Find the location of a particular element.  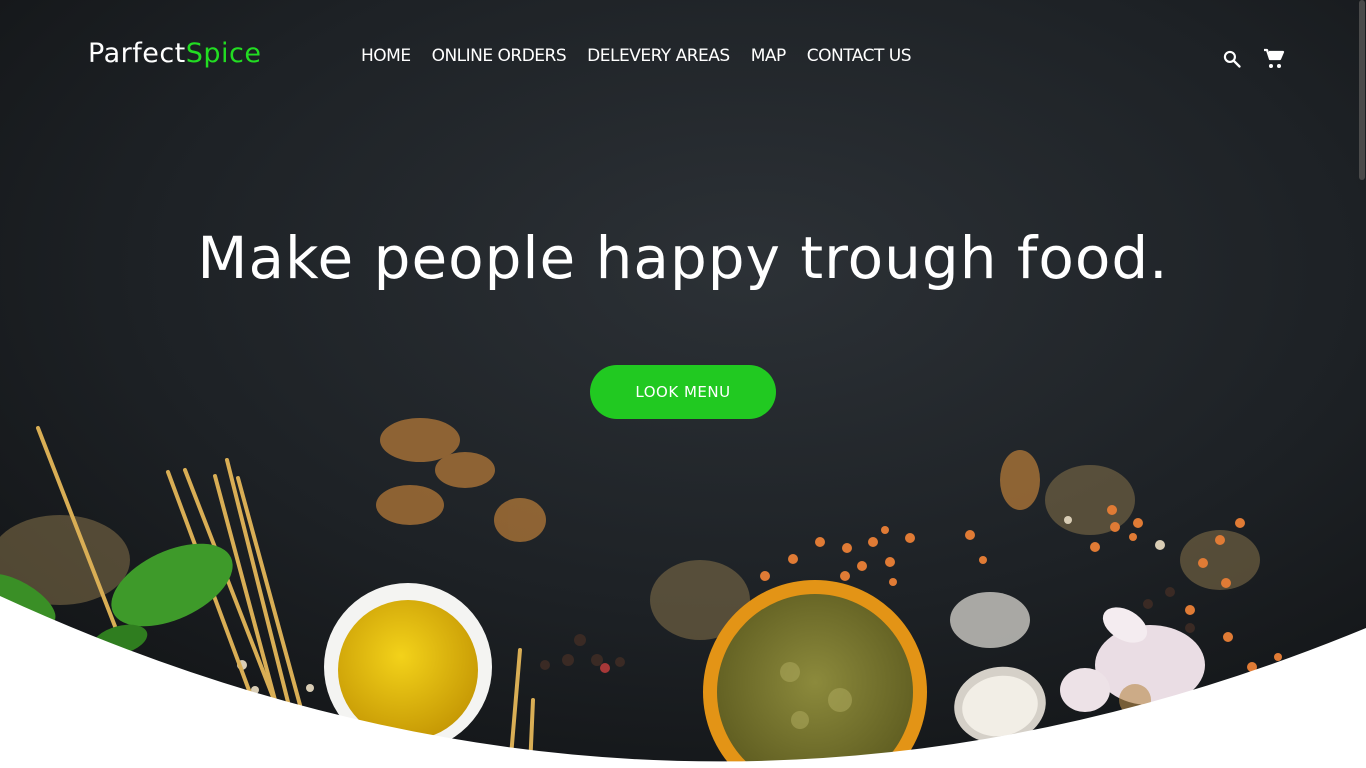

nav-link-delivery-areas: DELEVERY AREAS is located at coordinates (658, 56).